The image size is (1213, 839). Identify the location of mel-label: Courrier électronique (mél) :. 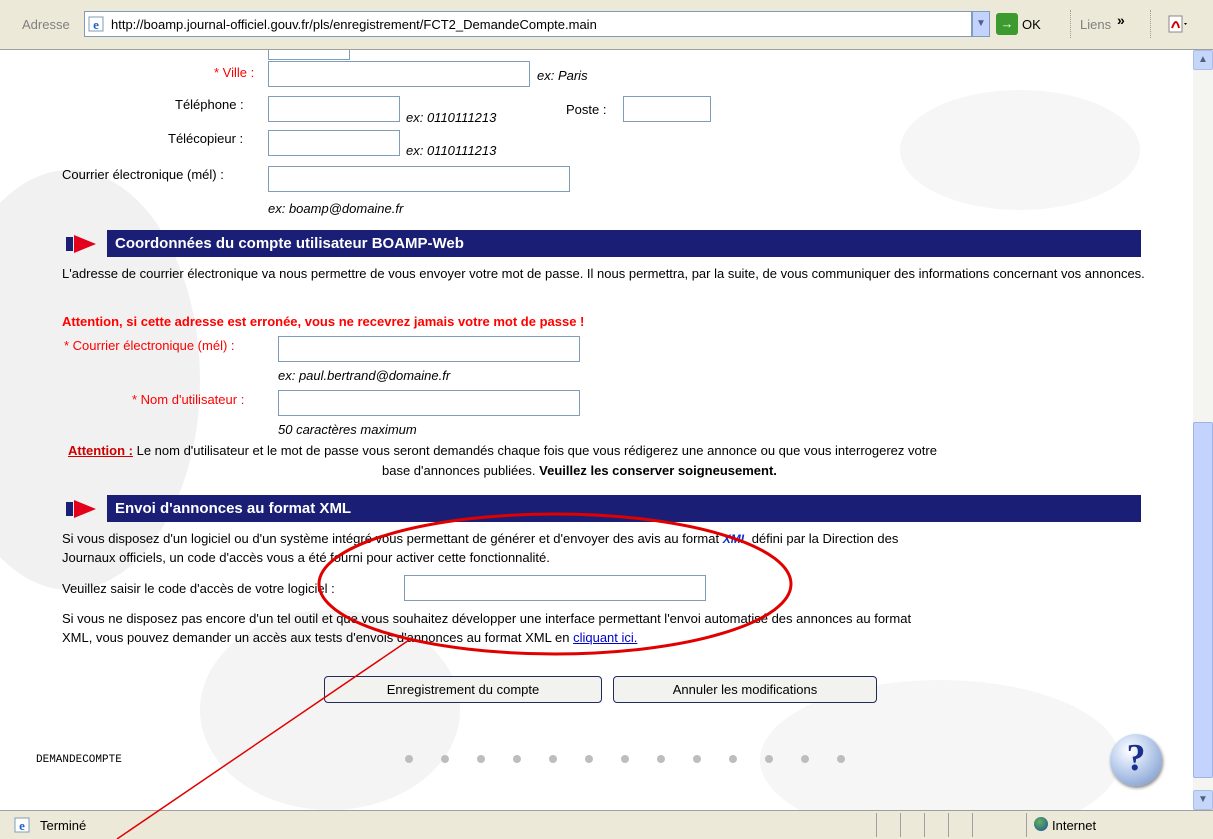
(143, 174).